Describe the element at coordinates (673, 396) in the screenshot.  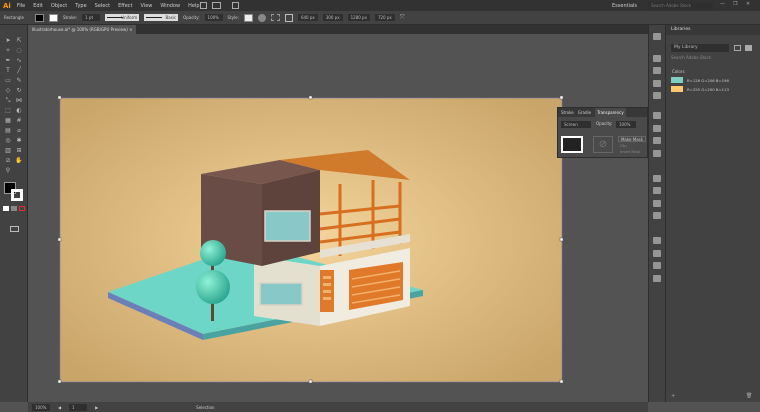
I see `add-content-icon: +` at that location.